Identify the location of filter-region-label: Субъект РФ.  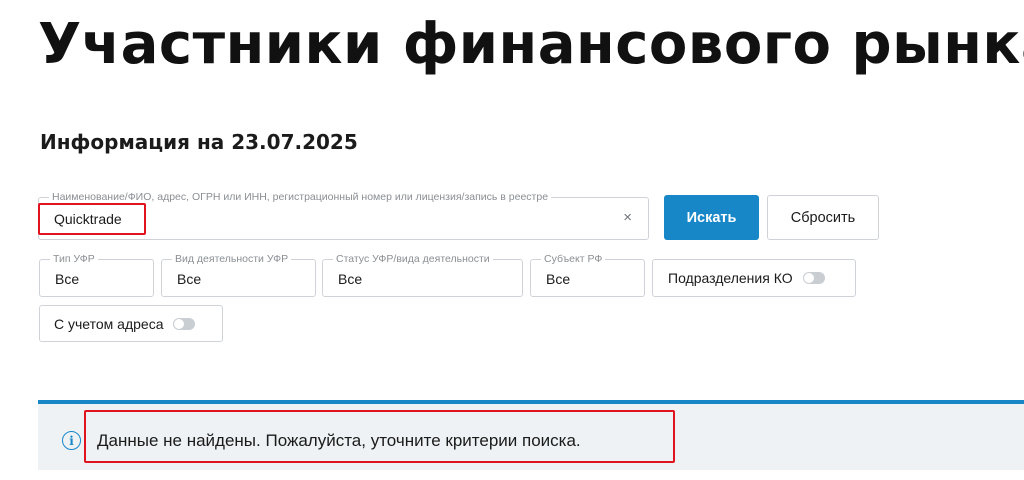
(573, 259).